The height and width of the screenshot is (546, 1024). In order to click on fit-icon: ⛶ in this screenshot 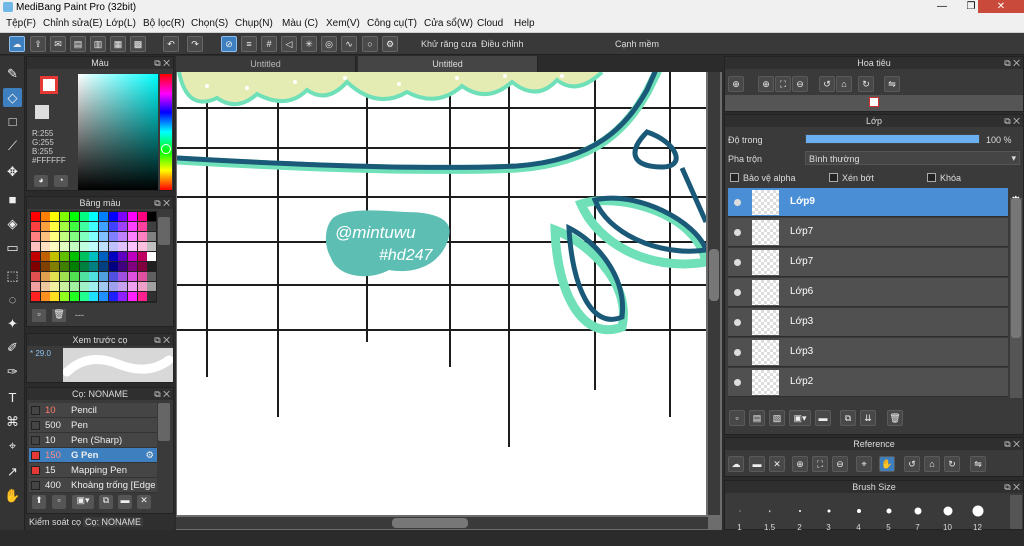, I will do `click(783, 84)`.